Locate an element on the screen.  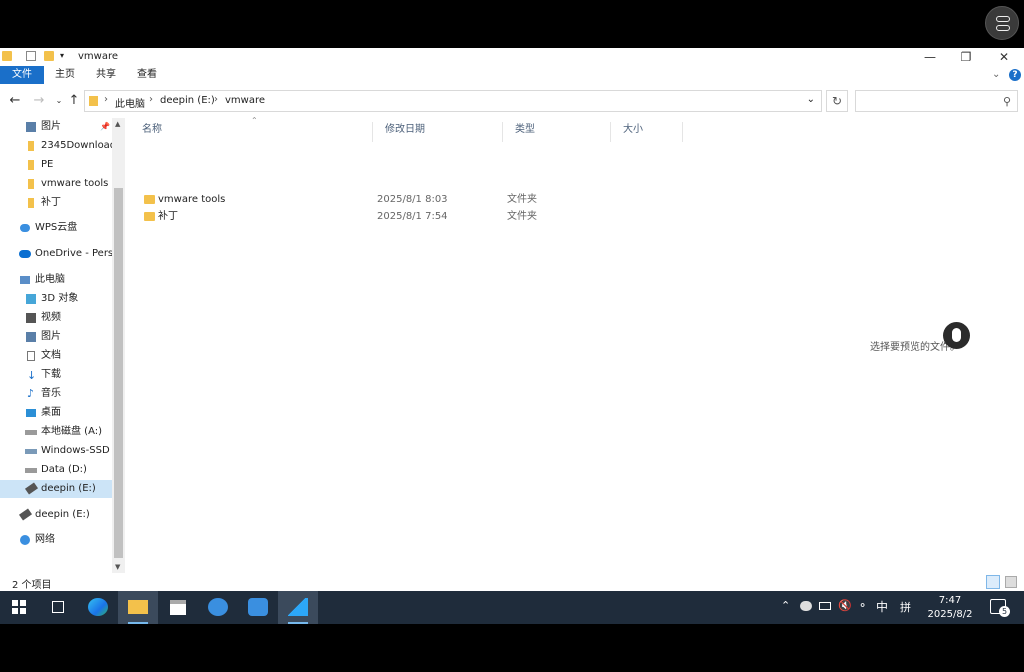
scroll-down-icon: ▼ is located at coordinates (117, 567).